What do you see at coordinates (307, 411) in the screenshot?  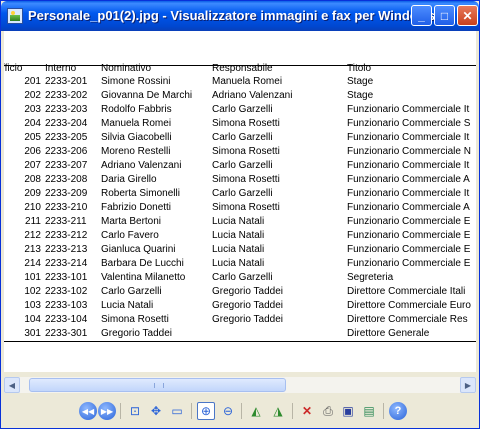 I see `delete-button: ✕` at bounding box center [307, 411].